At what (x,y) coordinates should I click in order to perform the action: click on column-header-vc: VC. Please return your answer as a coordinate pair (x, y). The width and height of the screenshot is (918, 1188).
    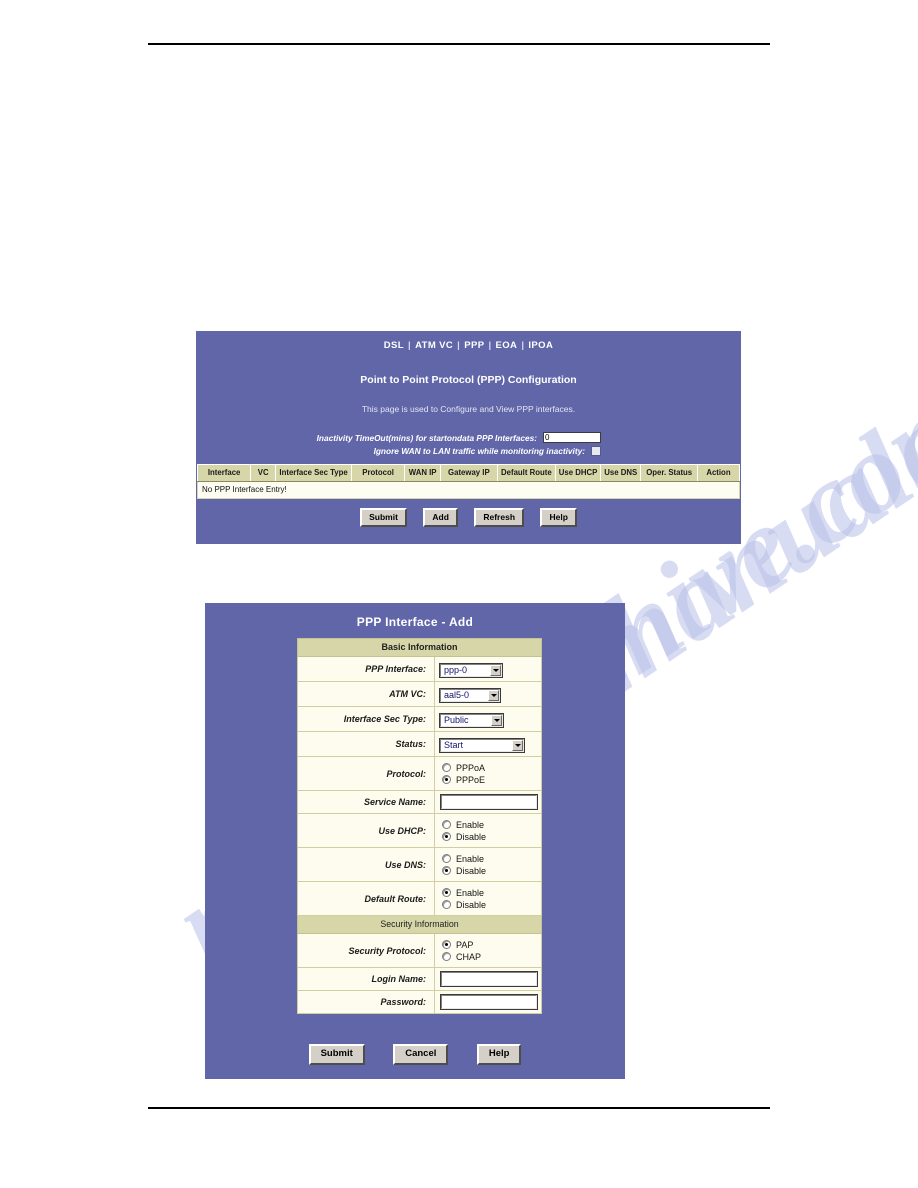
    Looking at the image, I should click on (263, 473).